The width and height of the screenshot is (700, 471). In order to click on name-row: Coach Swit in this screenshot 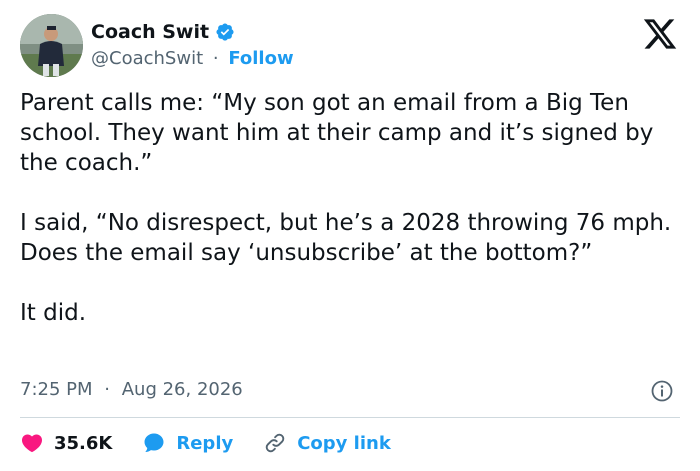, I will do `click(192, 32)`.